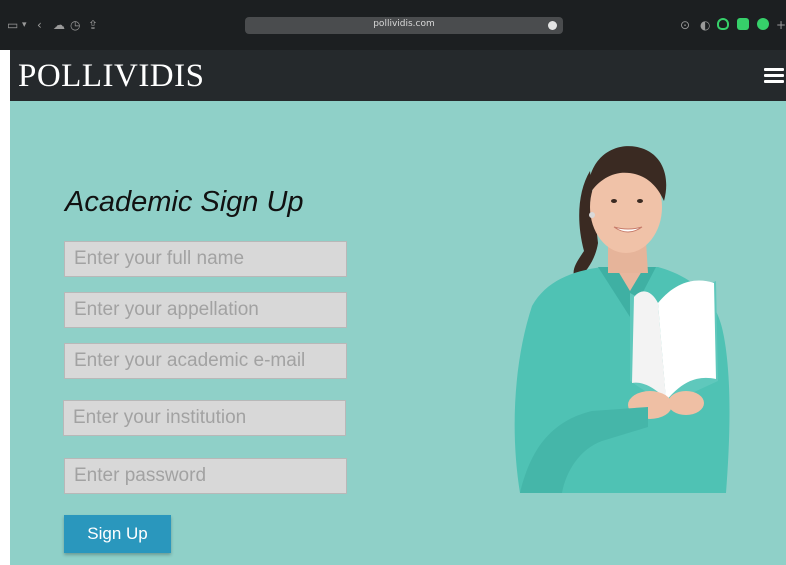  What do you see at coordinates (398, 75) in the screenshot?
I see `site-header: POLLIVIDIS` at bounding box center [398, 75].